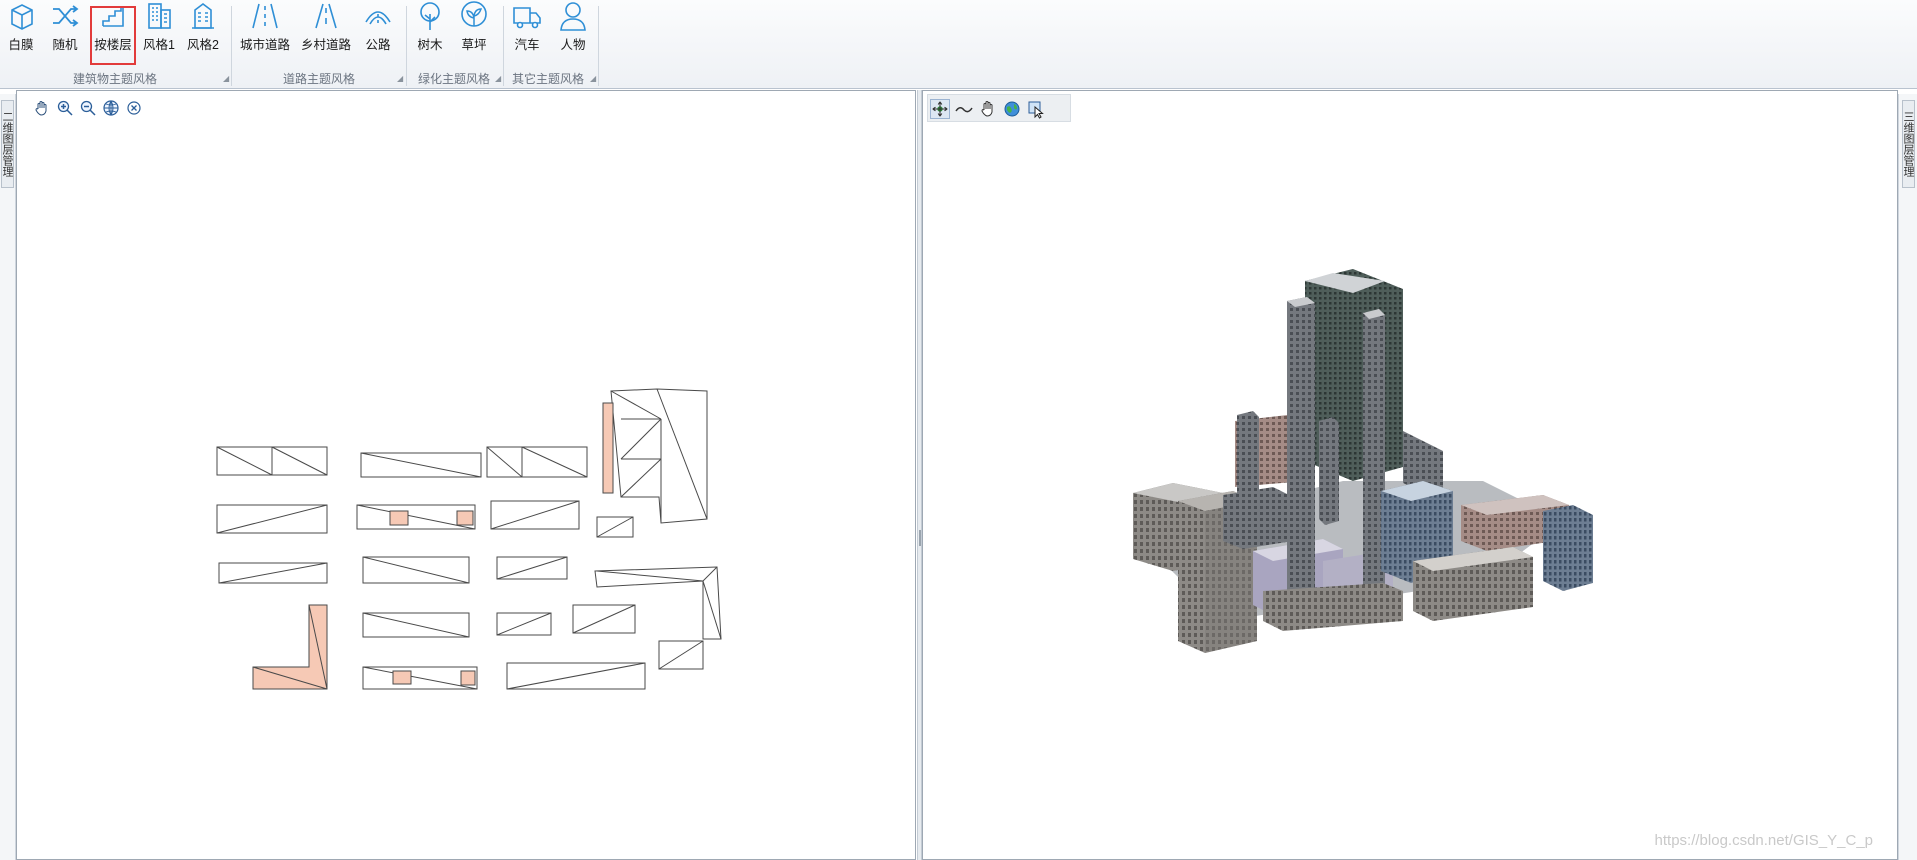  I want to click on layer-2d-manager-tab: 二维图层管理, so click(7, 144).